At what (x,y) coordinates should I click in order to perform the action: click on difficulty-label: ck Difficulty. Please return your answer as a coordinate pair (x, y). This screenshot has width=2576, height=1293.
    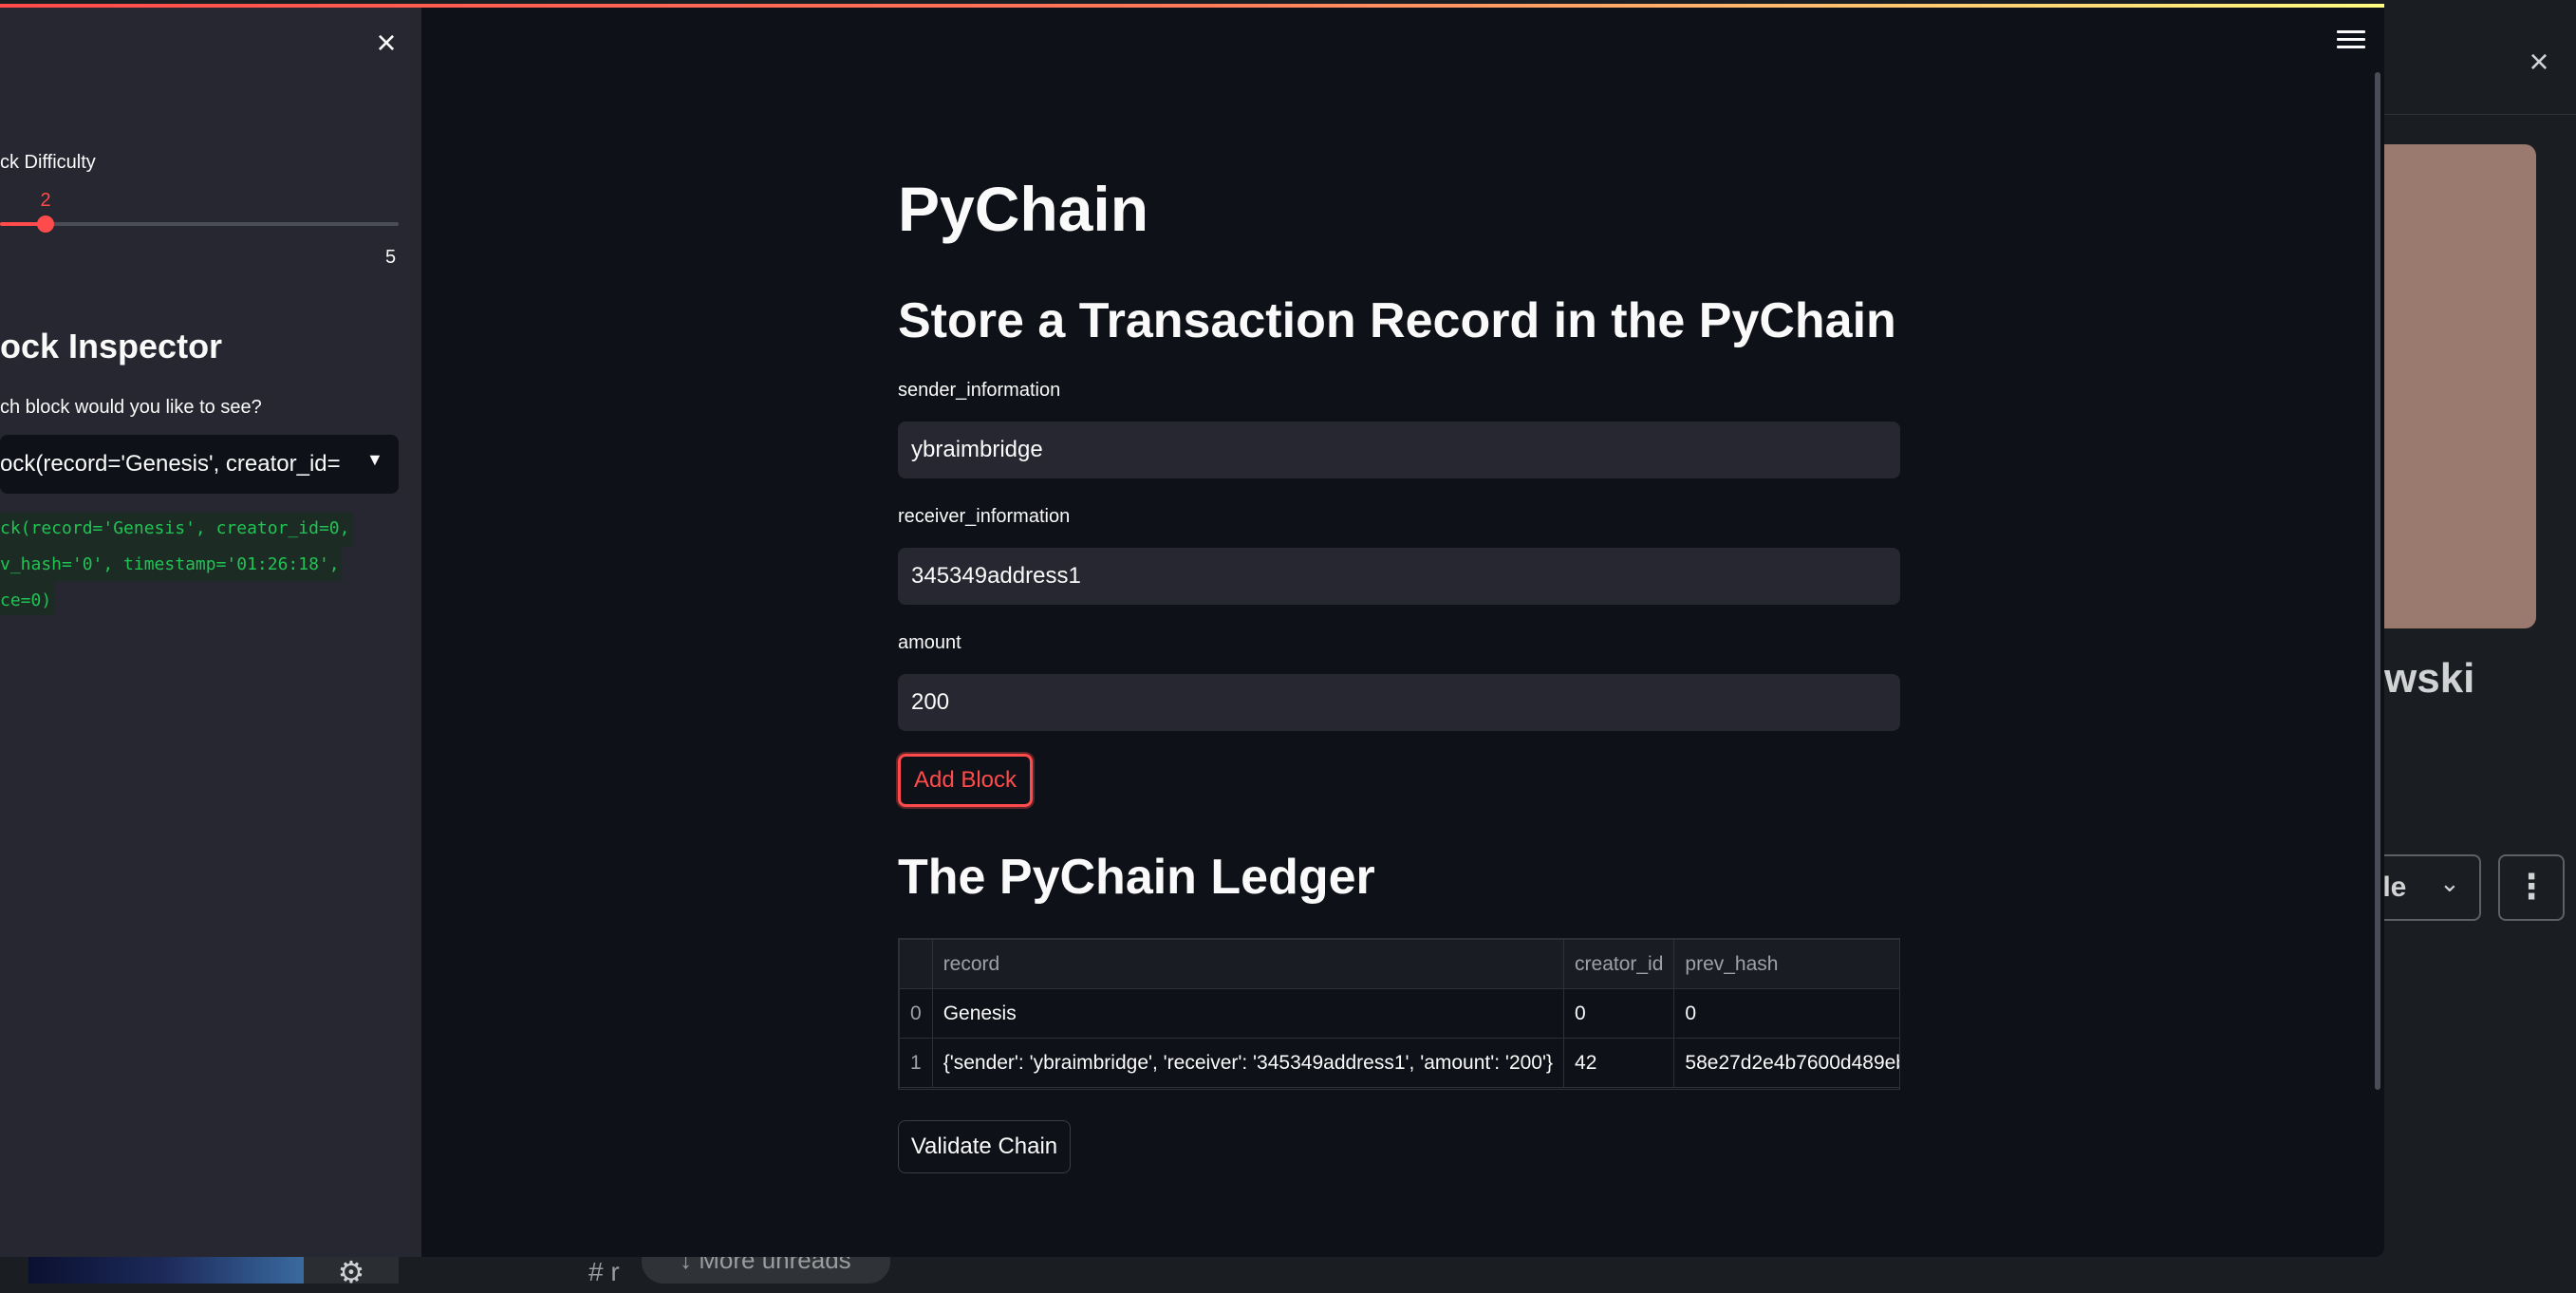
    Looking at the image, I should click on (48, 162).